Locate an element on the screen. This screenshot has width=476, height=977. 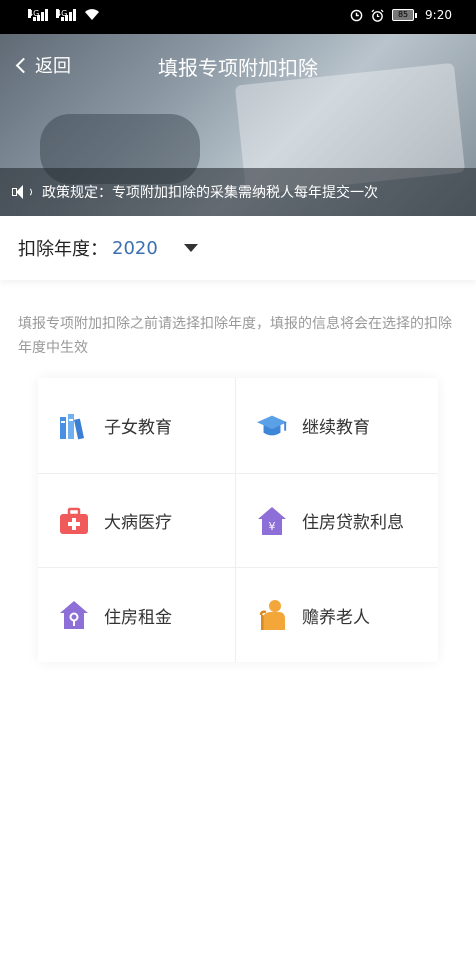
elderly-person-icon is located at coordinates (272, 615).